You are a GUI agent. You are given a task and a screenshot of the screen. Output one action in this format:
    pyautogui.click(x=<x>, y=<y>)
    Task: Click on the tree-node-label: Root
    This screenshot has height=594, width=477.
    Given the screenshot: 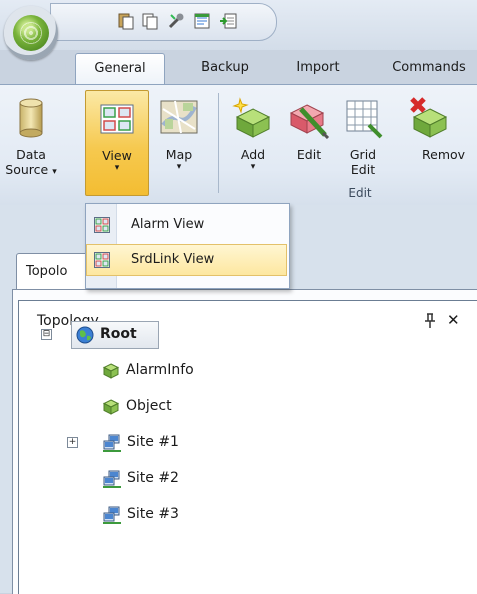 What is the action you would take?
    pyautogui.click(x=118, y=334)
    